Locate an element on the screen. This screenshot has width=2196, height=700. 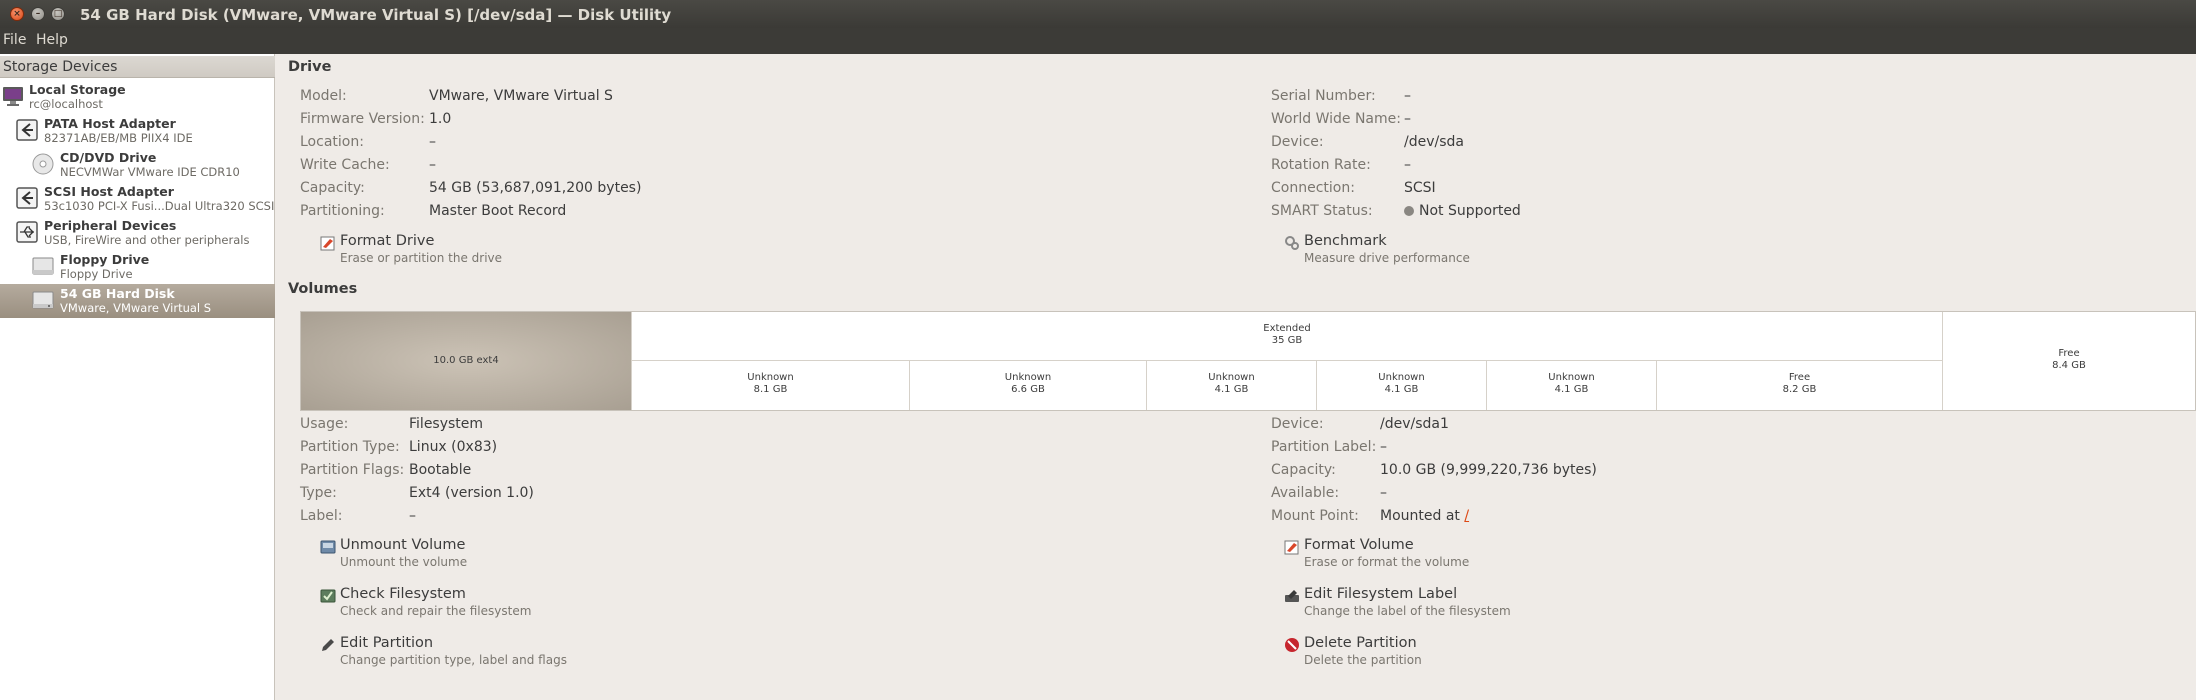
usage-label: Usage: is located at coordinates (324, 424).